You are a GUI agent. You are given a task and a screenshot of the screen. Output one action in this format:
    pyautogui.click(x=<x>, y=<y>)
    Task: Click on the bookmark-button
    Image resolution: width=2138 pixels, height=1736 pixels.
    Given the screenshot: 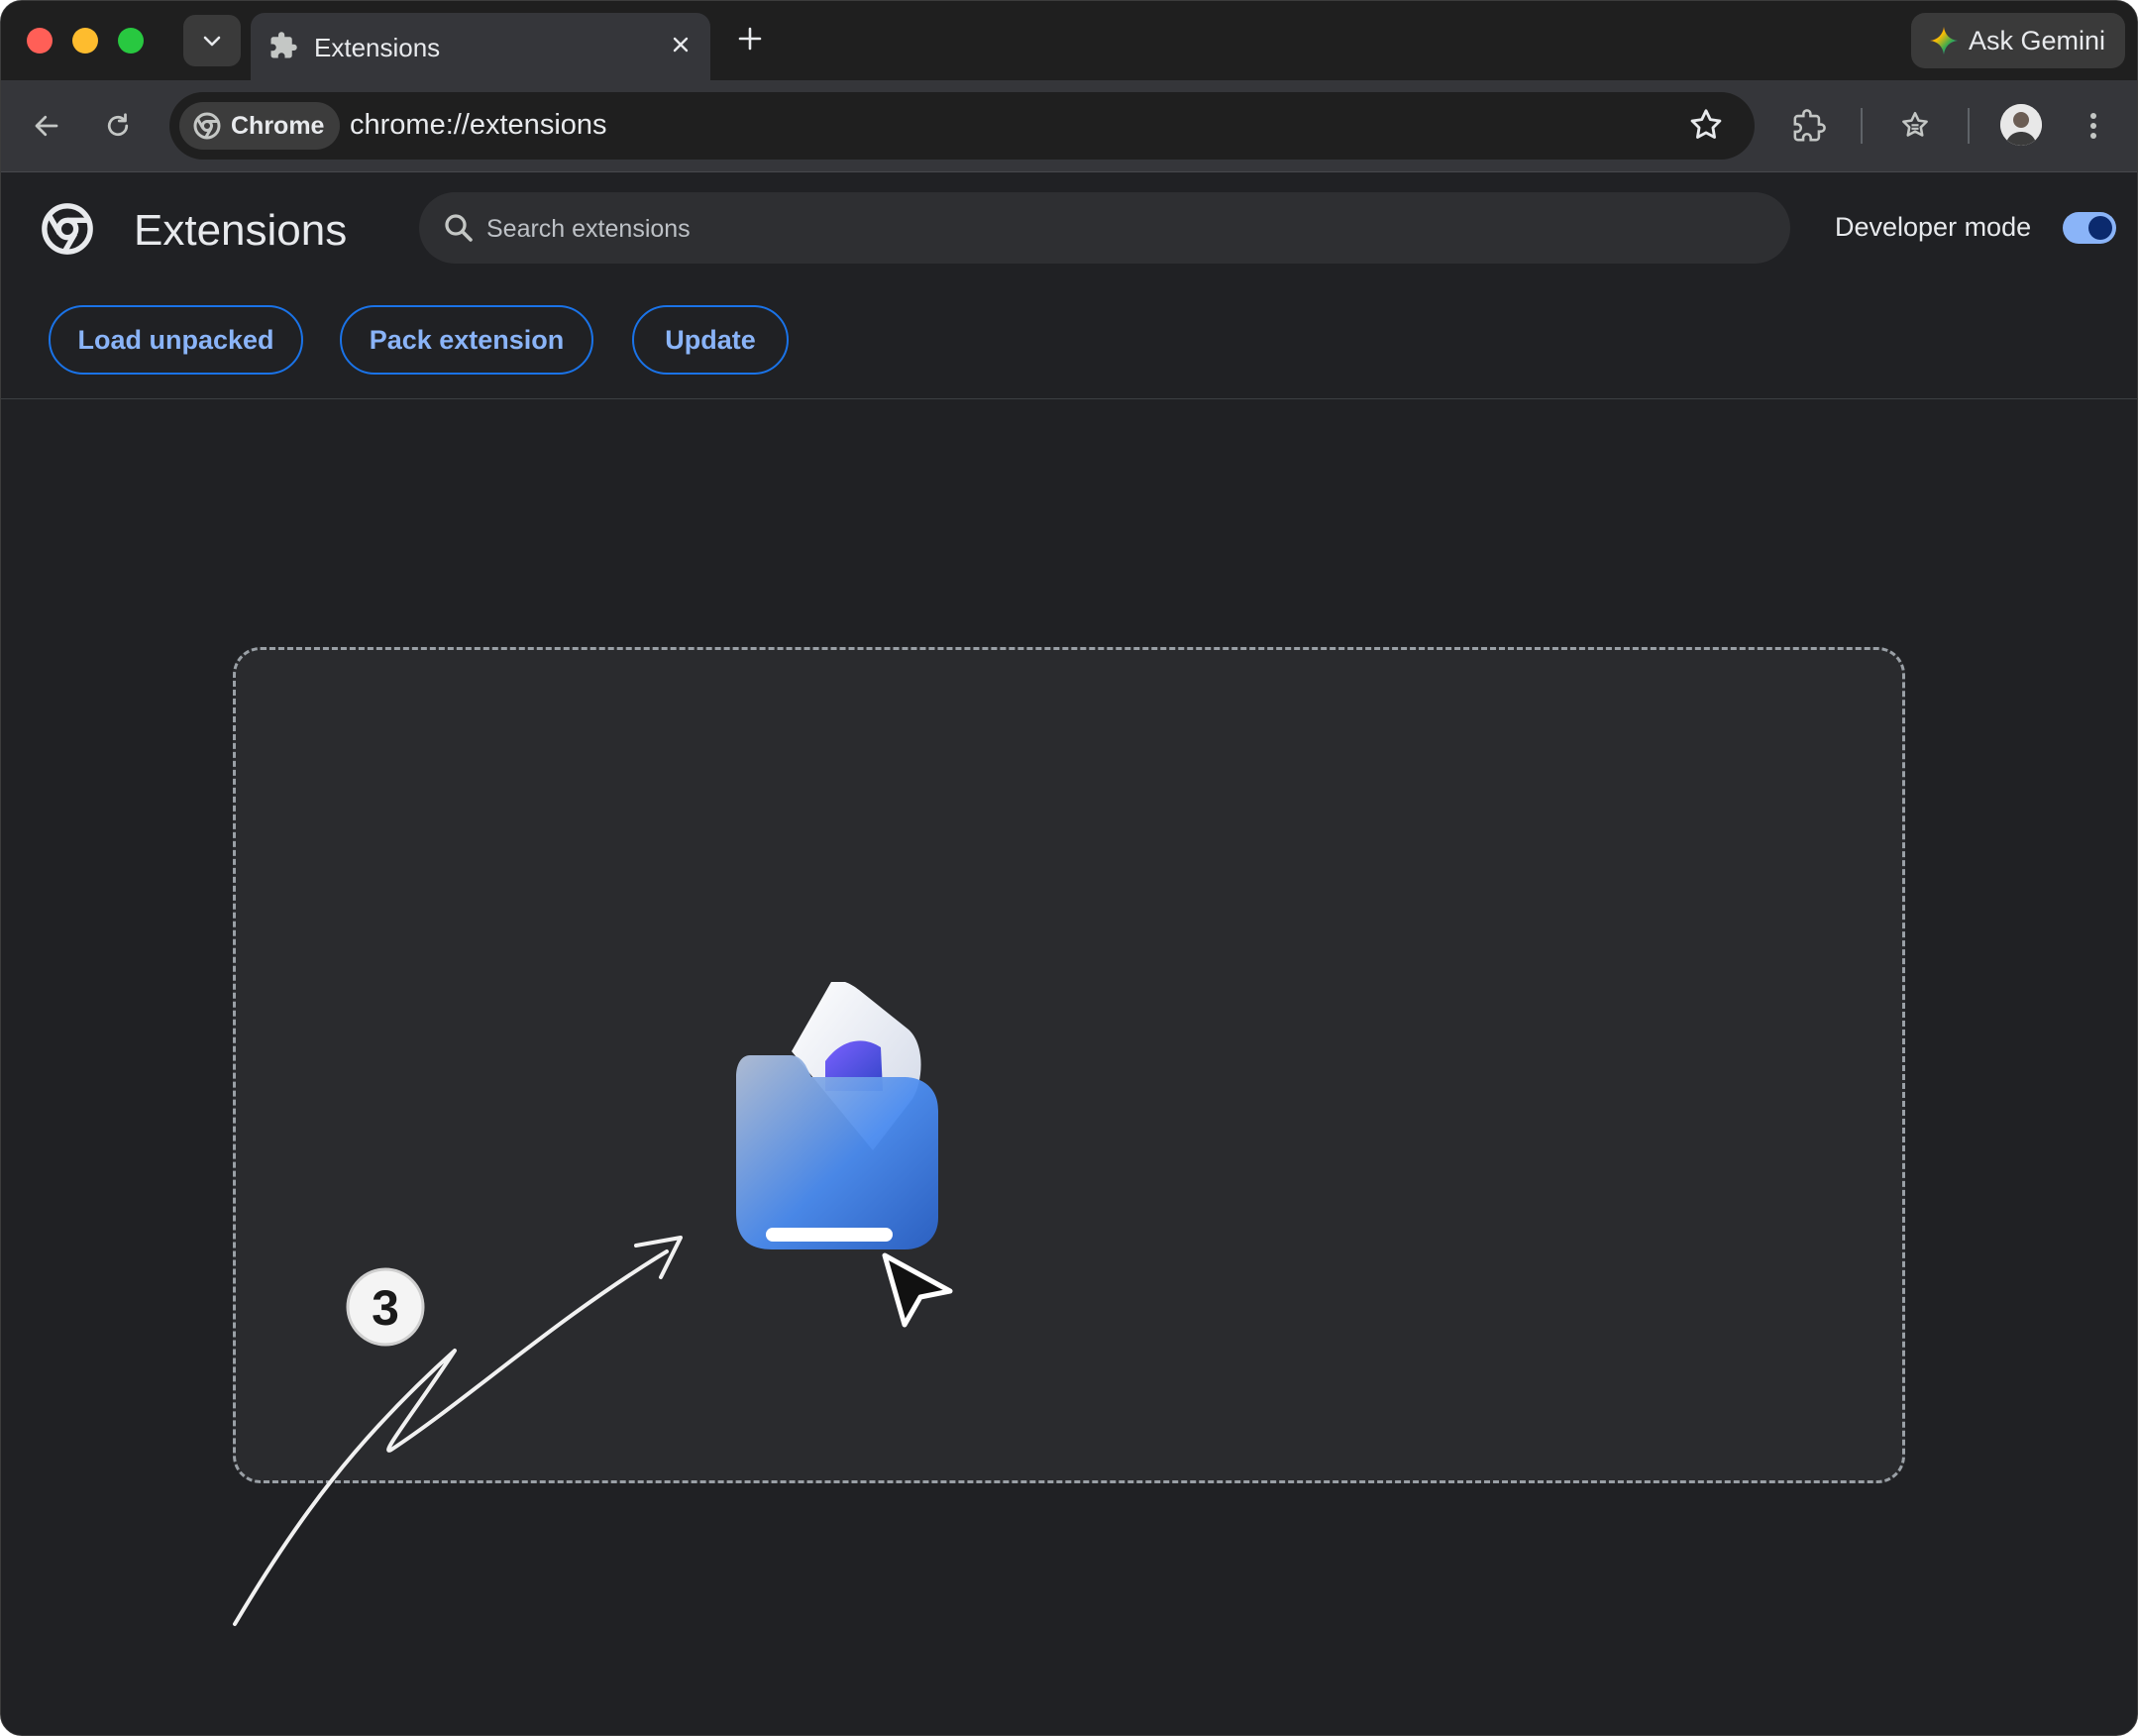 What is the action you would take?
    pyautogui.click(x=1706, y=127)
    